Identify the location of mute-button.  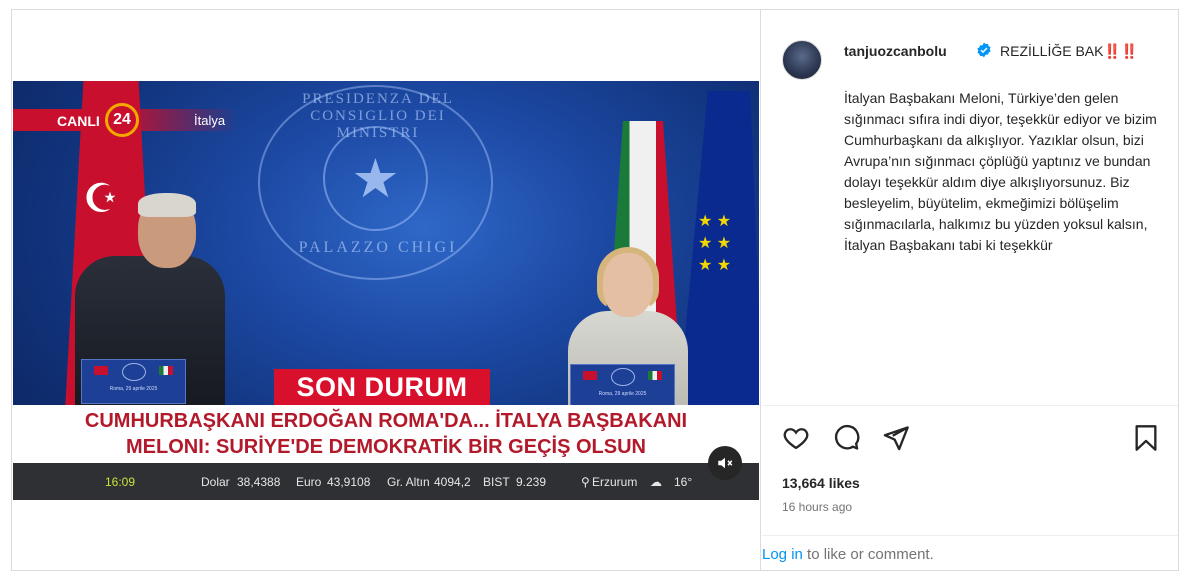
(725, 463).